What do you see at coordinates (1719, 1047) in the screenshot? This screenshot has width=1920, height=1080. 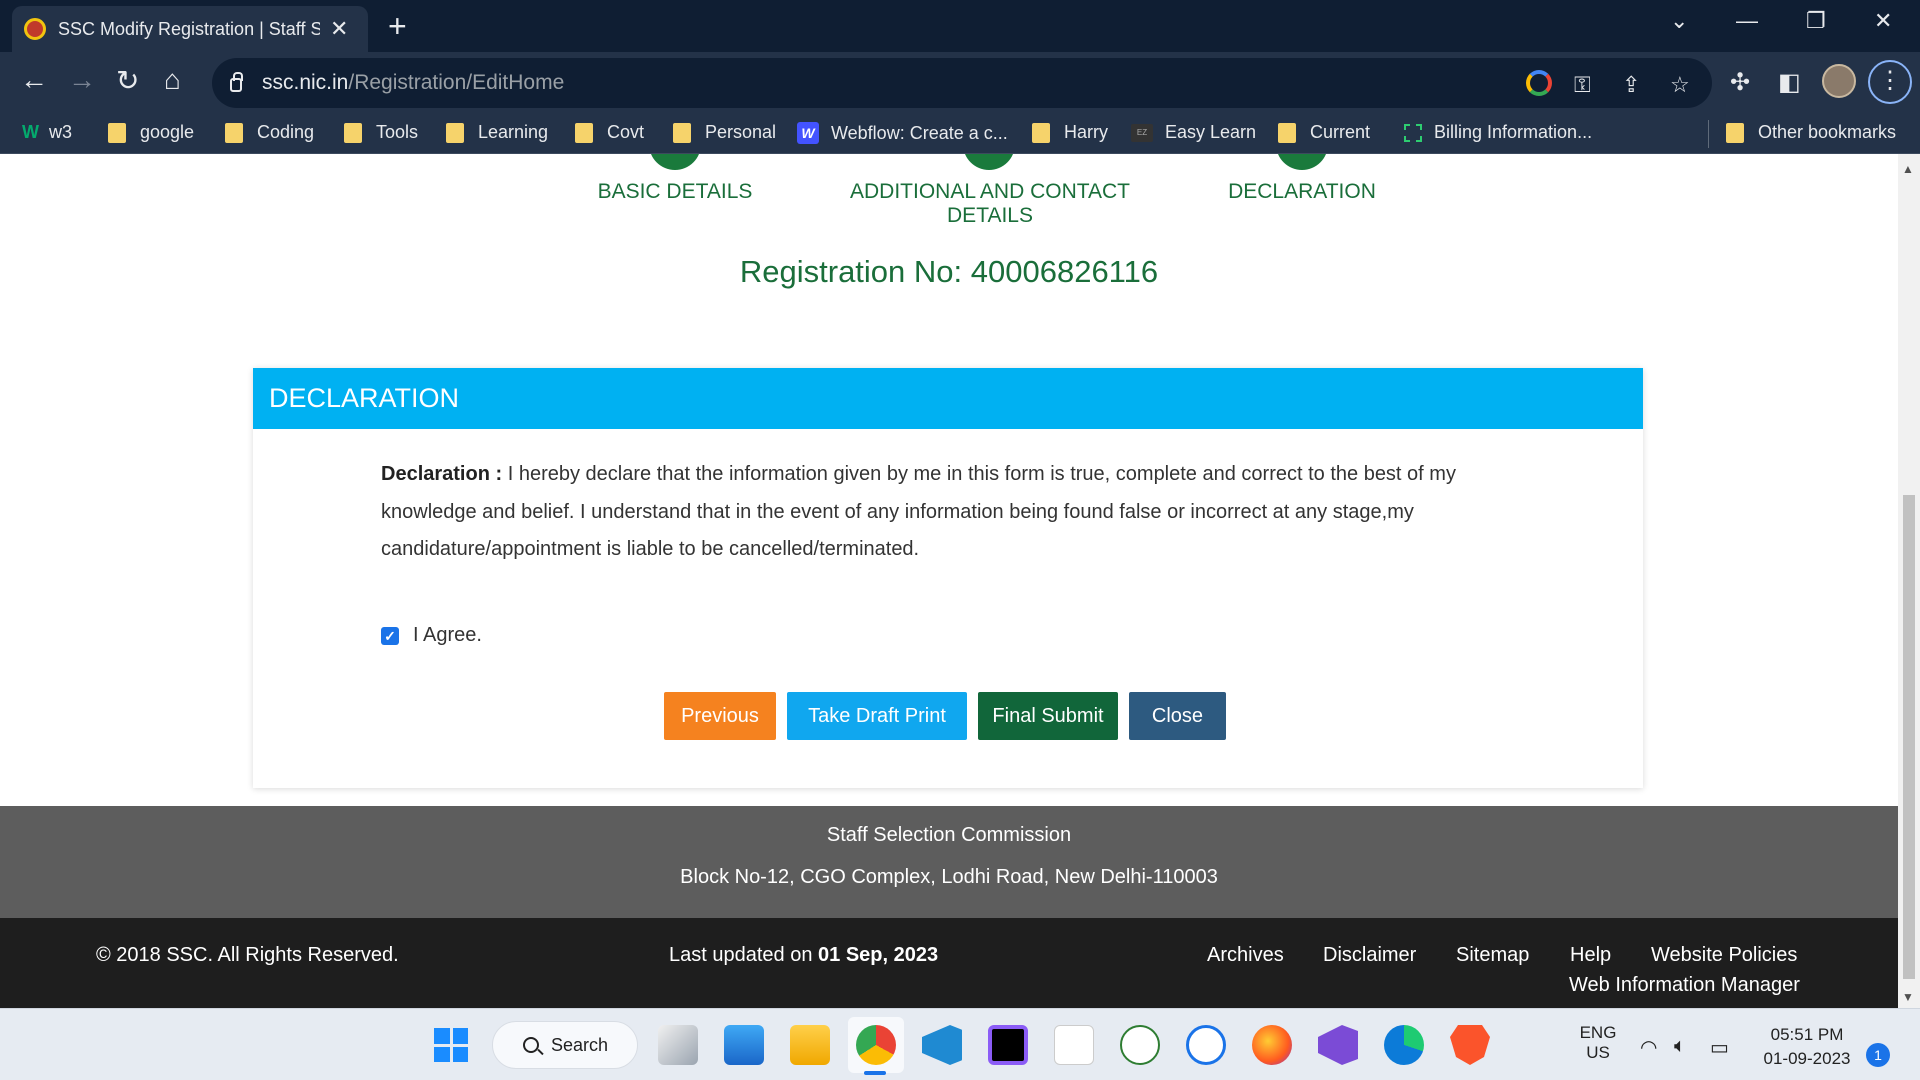 I see `battery-icon: ▭` at bounding box center [1719, 1047].